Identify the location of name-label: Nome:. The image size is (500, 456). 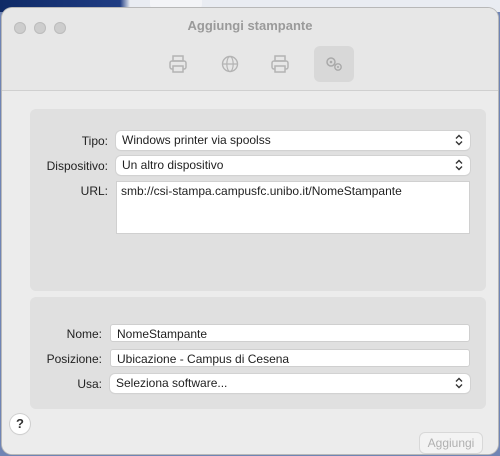
(84, 334).